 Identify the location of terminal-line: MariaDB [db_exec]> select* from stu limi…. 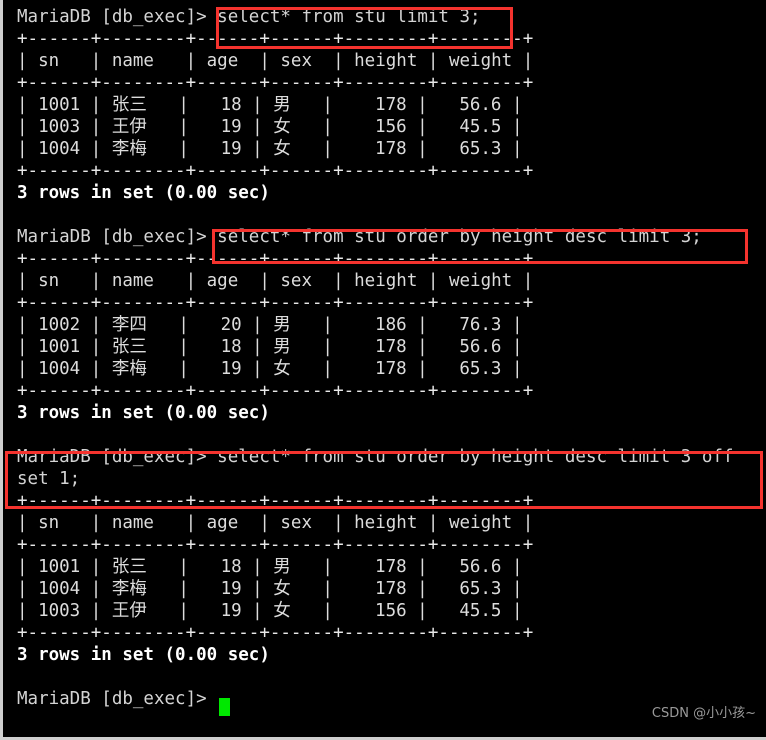
(249, 17).